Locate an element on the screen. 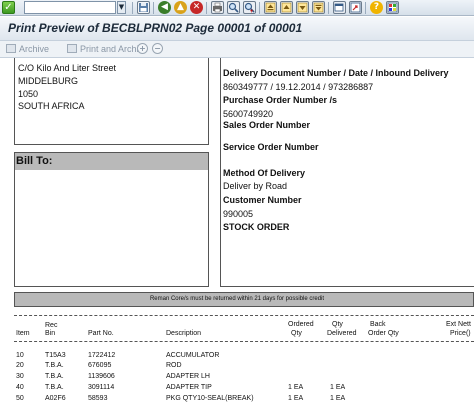 This screenshot has width=474, height=409. customer-number-label: Customer Number is located at coordinates (262, 200).